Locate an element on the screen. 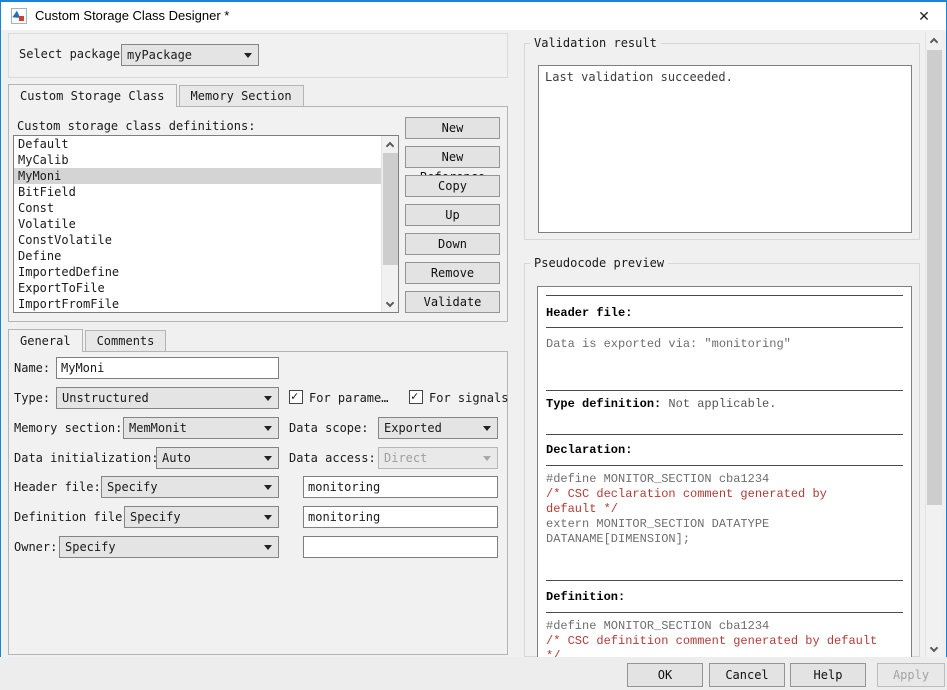 This screenshot has height=690, width=947. validation-group-label: Validation result is located at coordinates (595, 43).